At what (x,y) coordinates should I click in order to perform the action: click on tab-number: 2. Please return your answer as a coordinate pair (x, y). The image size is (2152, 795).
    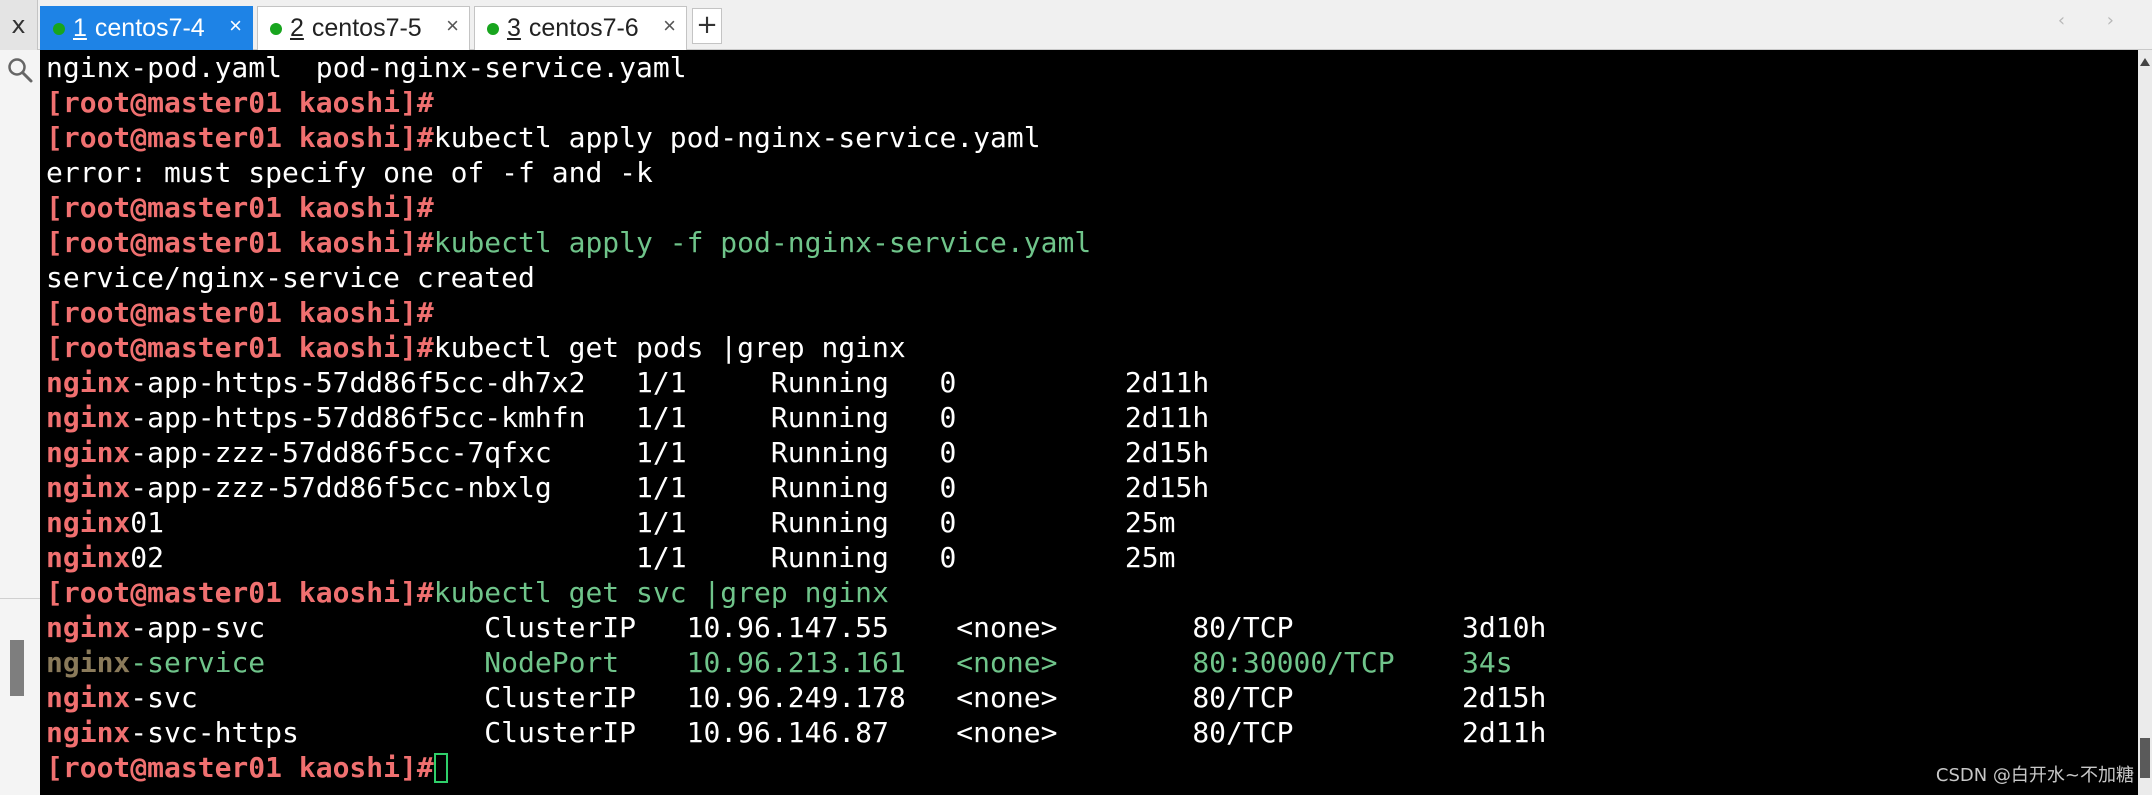
    Looking at the image, I should click on (297, 28).